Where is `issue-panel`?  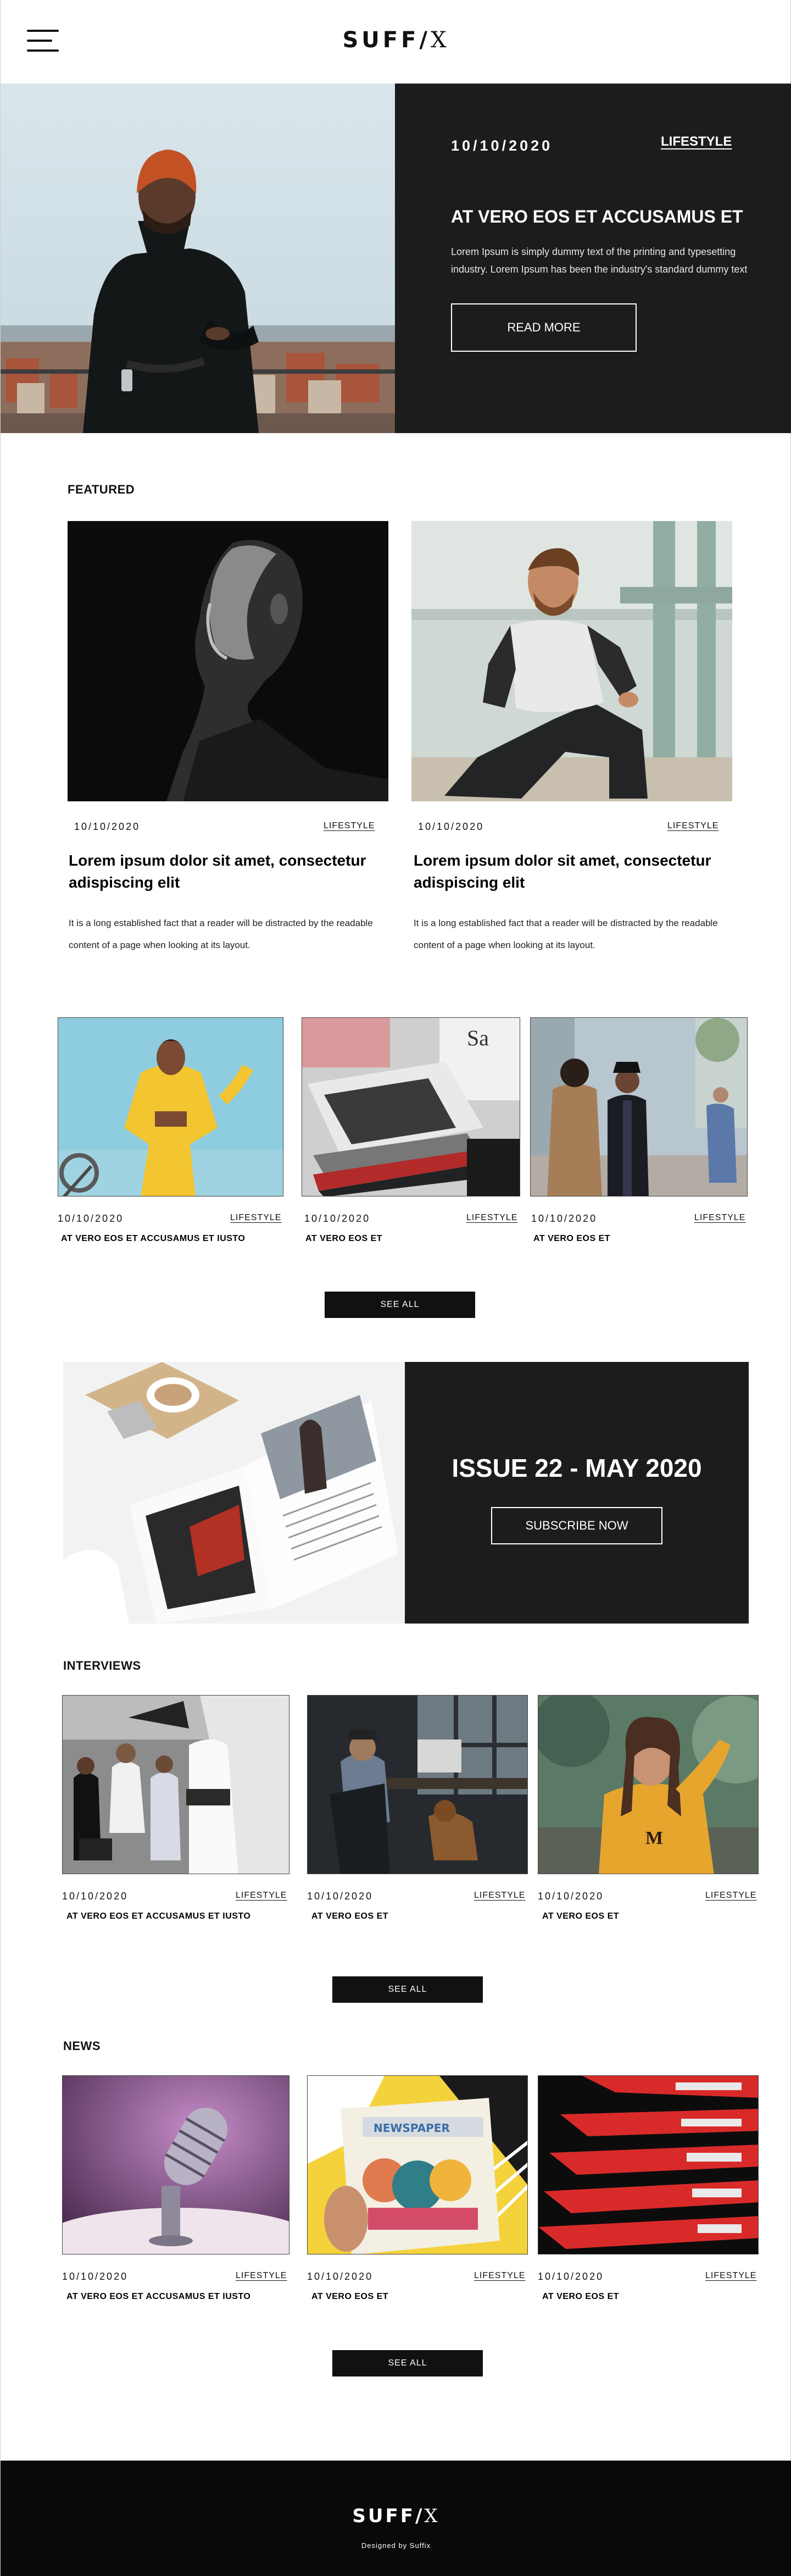 issue-panel is located at coordinates (577, 1493).